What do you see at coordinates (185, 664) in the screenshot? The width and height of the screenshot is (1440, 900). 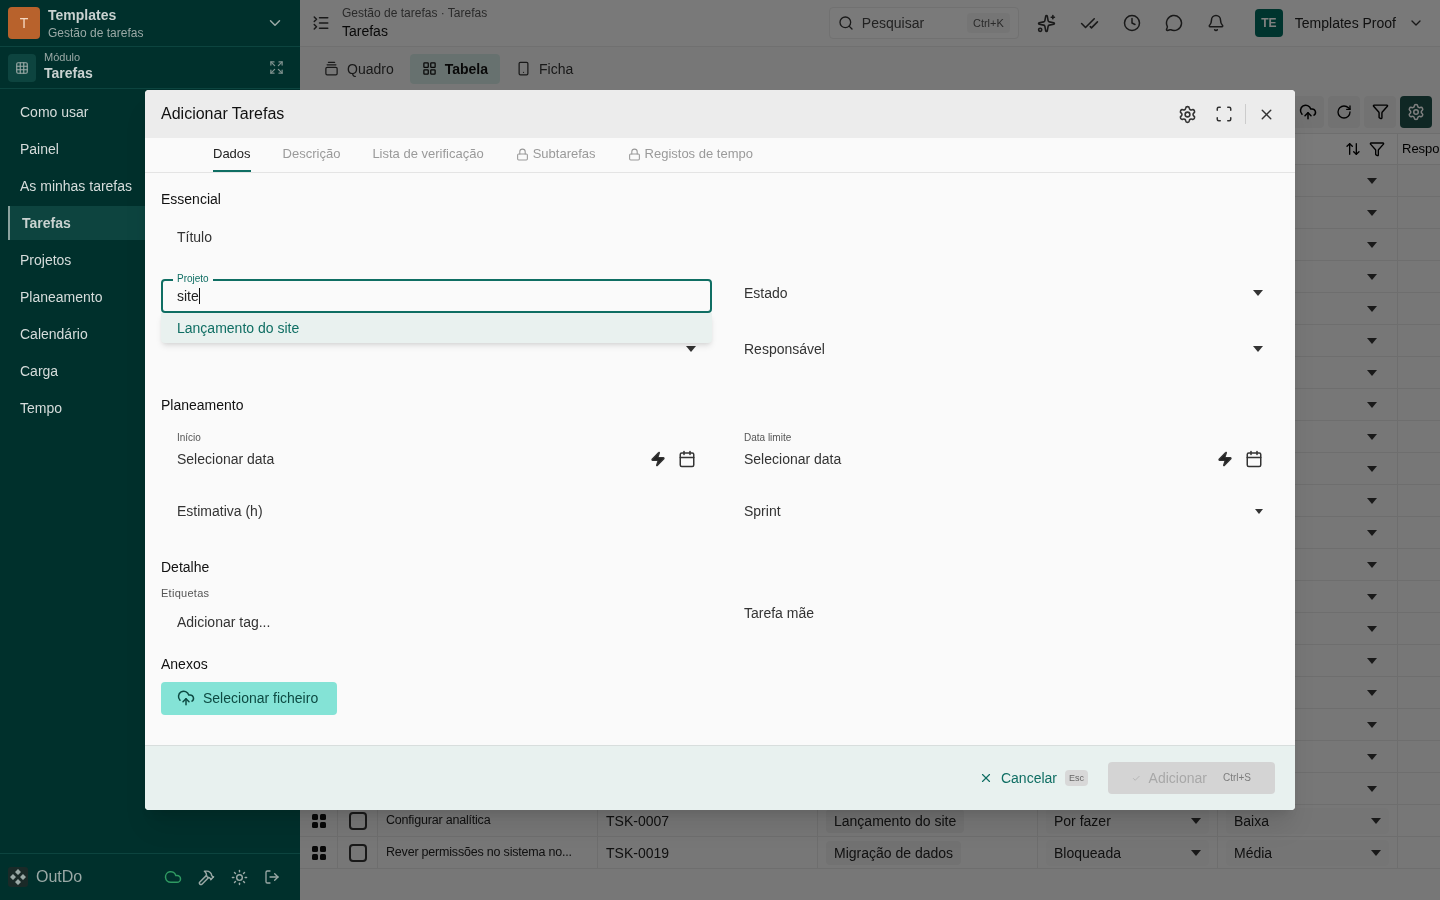 I see `section-title: Anexos` at bounding box center [185, 664].